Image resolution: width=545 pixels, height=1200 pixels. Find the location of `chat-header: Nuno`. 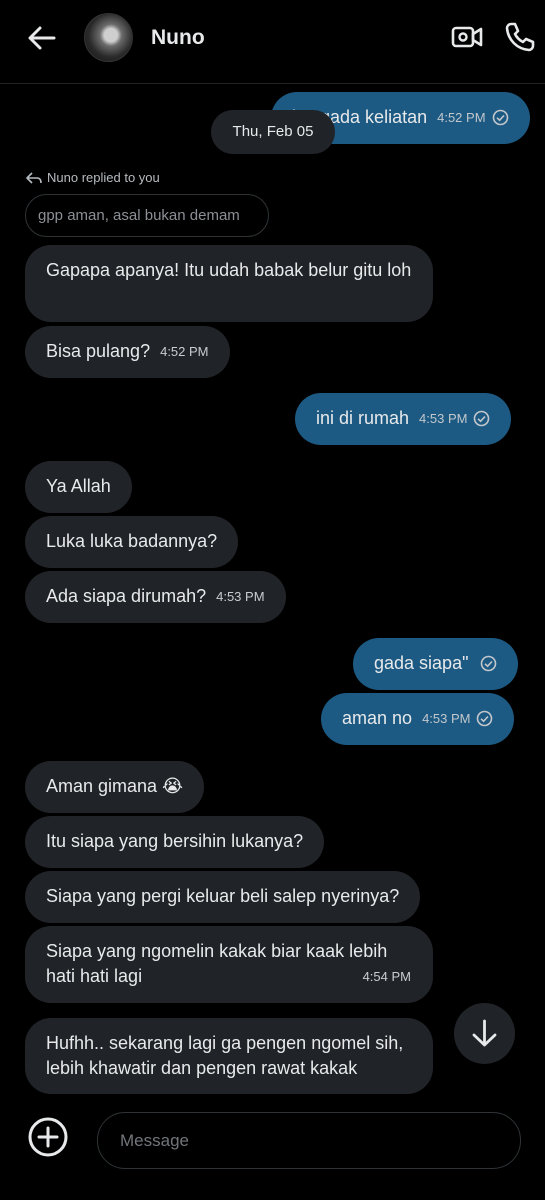

chat-header: Nuno is located at coordinates (272, 42).